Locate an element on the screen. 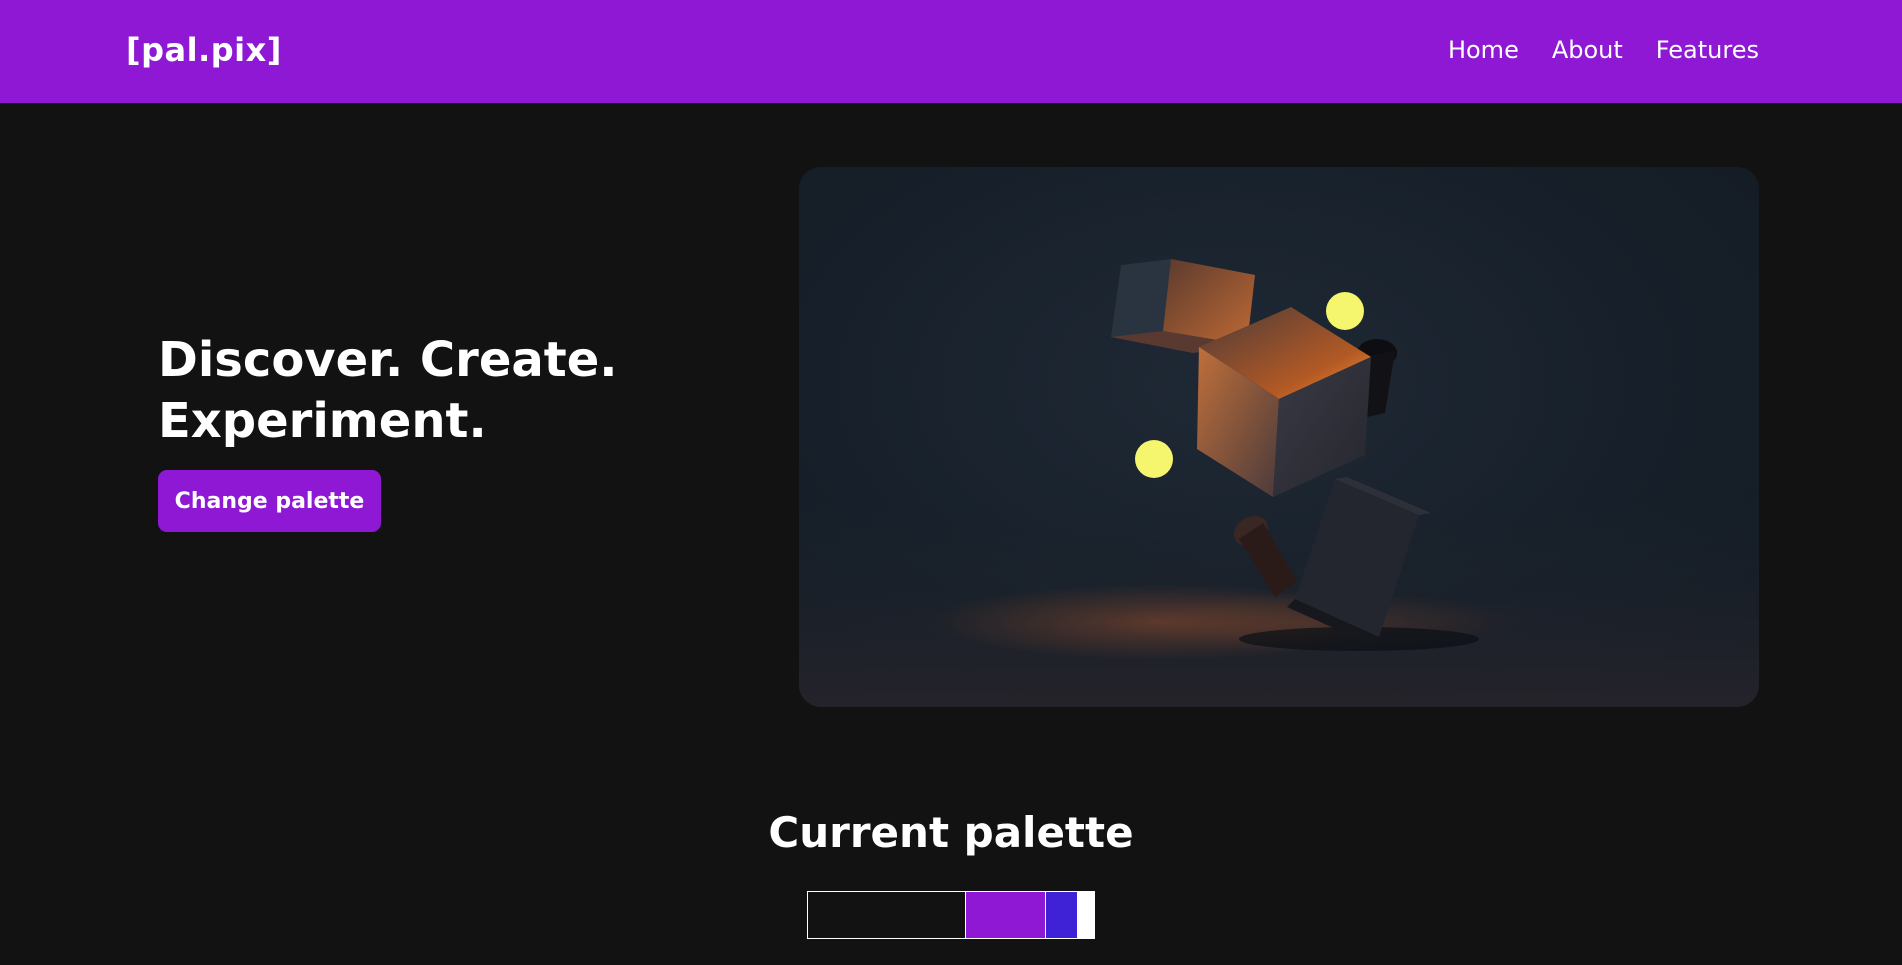 The height and width of the screenshot is (965, 1902). hero-title-line-1: Discover. Create. is located at coordinates (388, 360).